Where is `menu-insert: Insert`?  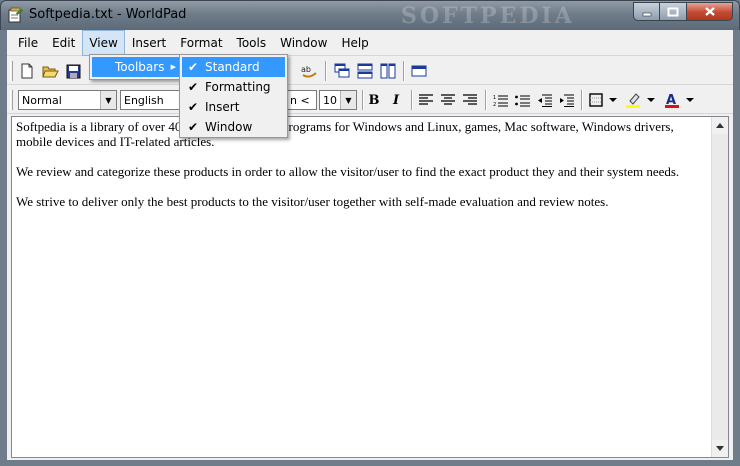
menu-insert: Insert is located at coordinates (149, 43).